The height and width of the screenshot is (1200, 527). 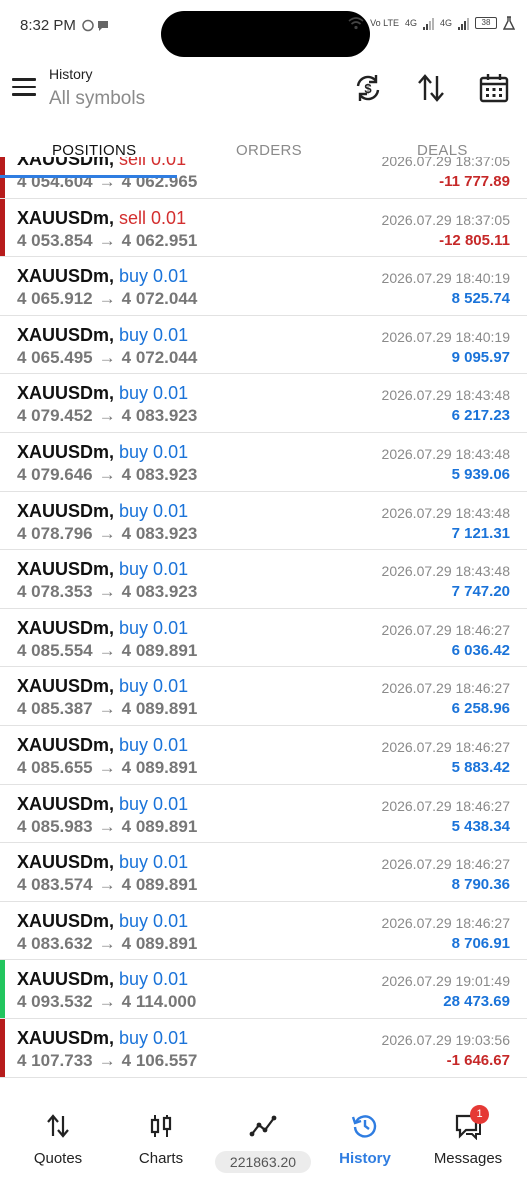 What do you see at coordinates (368, 88) in the screenshot?
I see `currency-exchange-icon: $` at bounding box center [368, 88].